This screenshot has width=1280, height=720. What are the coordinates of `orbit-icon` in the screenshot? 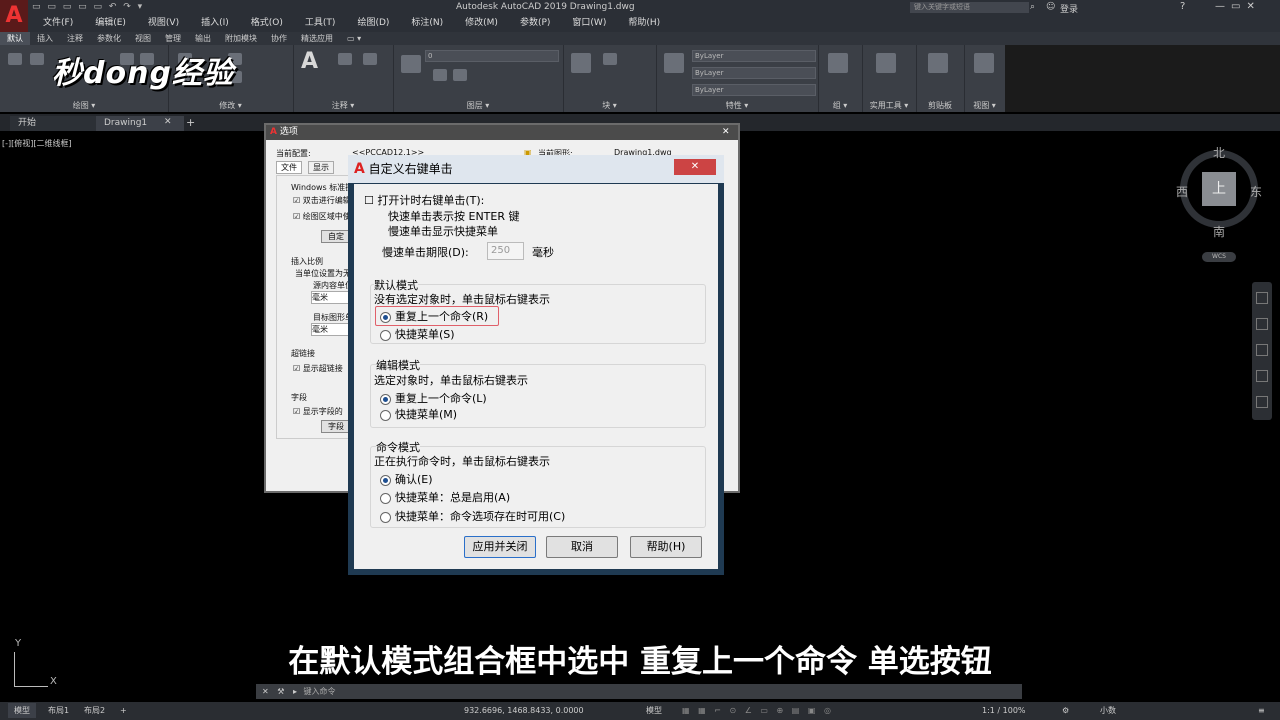 It's located at (1262, 376).